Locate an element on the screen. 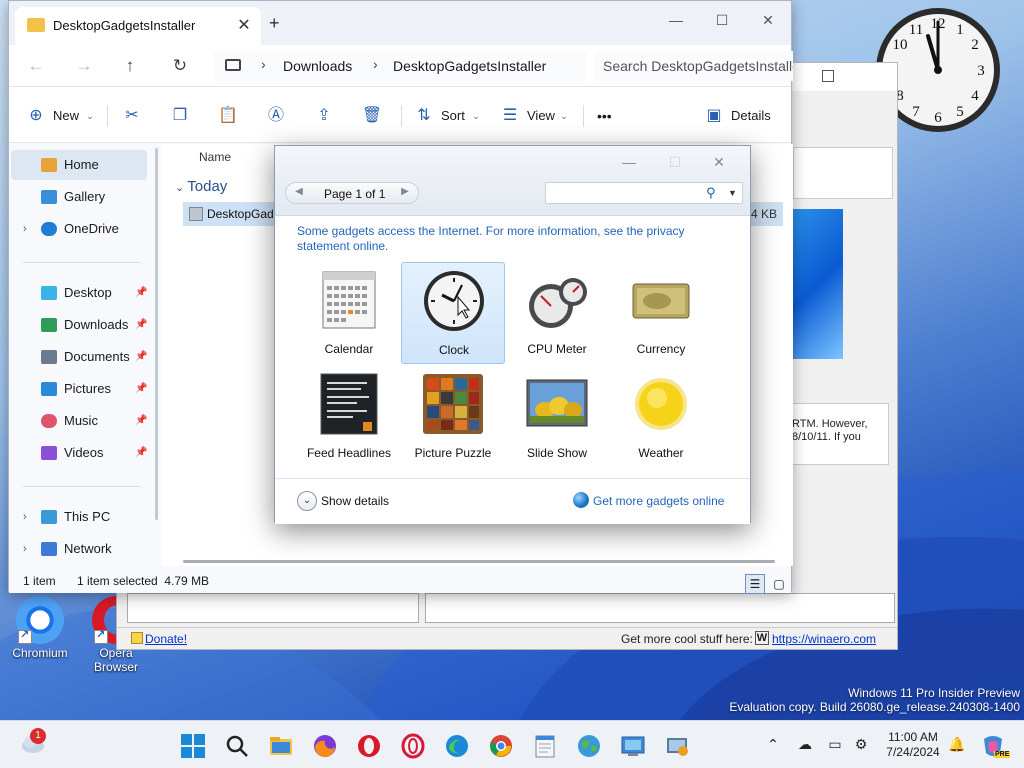 Image resolution: width=1024 pixels, height=768 pixels. breadcrumb-downloads: Downloads is located at coordinates (317, 66).